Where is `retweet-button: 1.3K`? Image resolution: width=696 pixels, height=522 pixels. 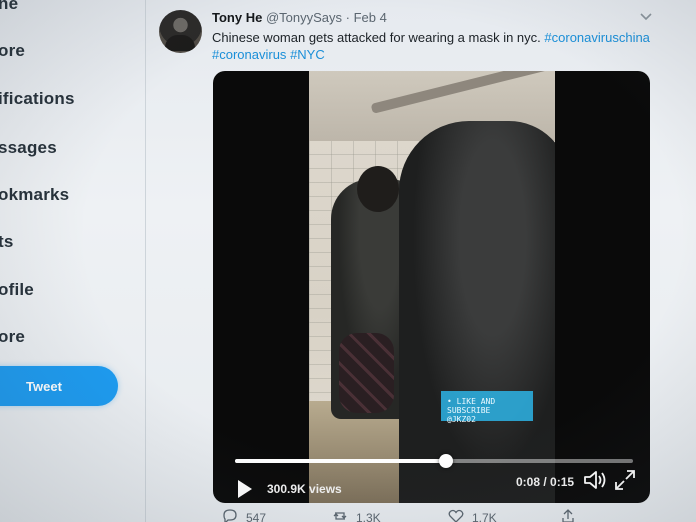 retweet-button: 1.3K is located at coordinates (356, 515).